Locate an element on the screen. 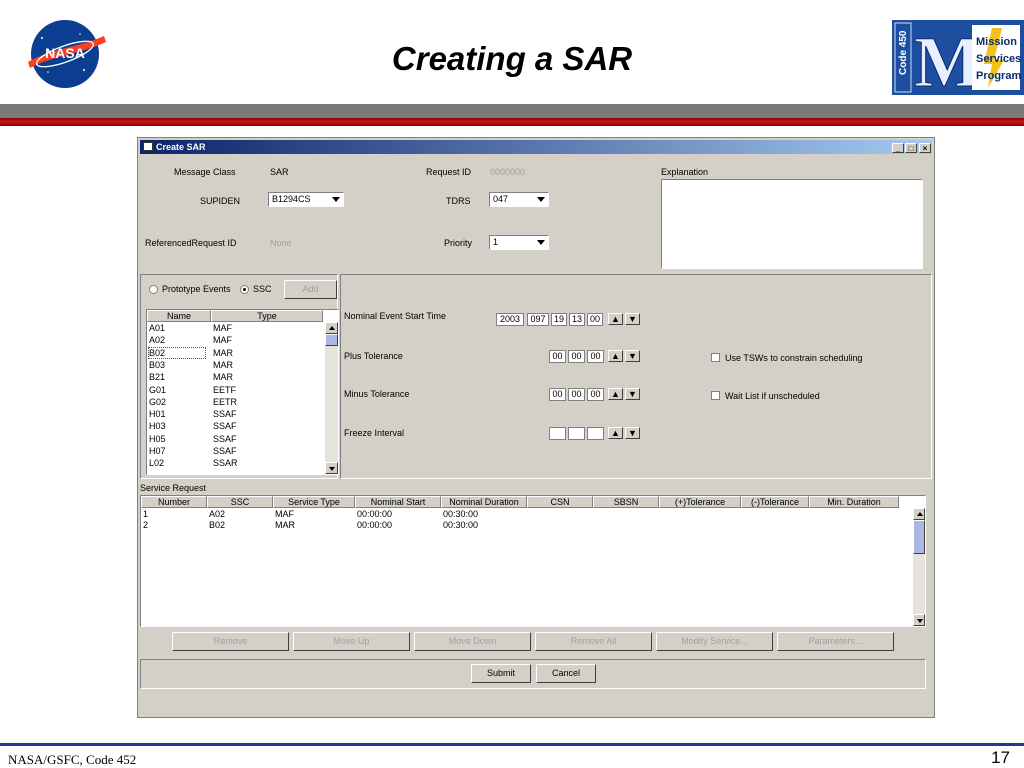 Image resolution: width=1024 pixels, height=768 pixels. service-request-column-header: Number is located at coordinates (174, 502).